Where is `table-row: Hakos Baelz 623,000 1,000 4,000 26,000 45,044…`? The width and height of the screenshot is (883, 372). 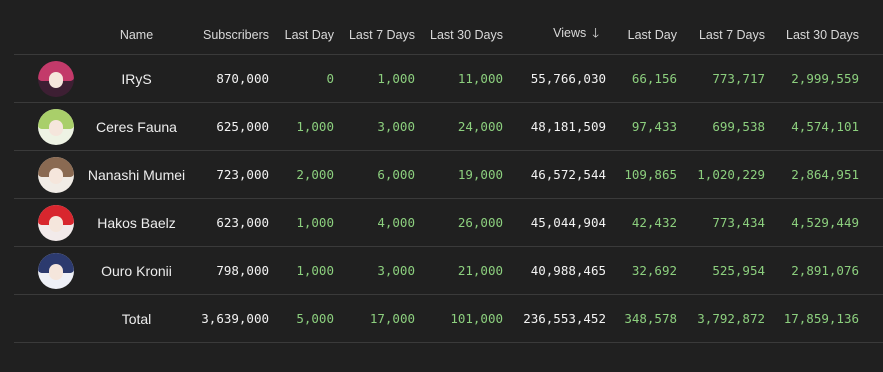 table-row: Hakos Baelz 623,000 1,000 4,000 26,000 45,044… is located at coordinates (448, 222).